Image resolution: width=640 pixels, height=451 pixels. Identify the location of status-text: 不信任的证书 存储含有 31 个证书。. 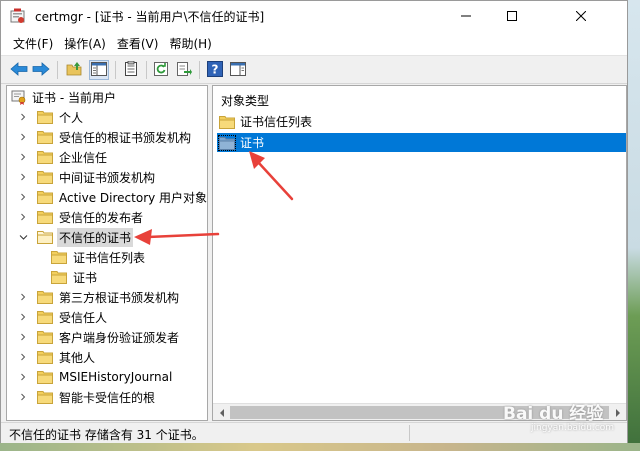
(106, 435).